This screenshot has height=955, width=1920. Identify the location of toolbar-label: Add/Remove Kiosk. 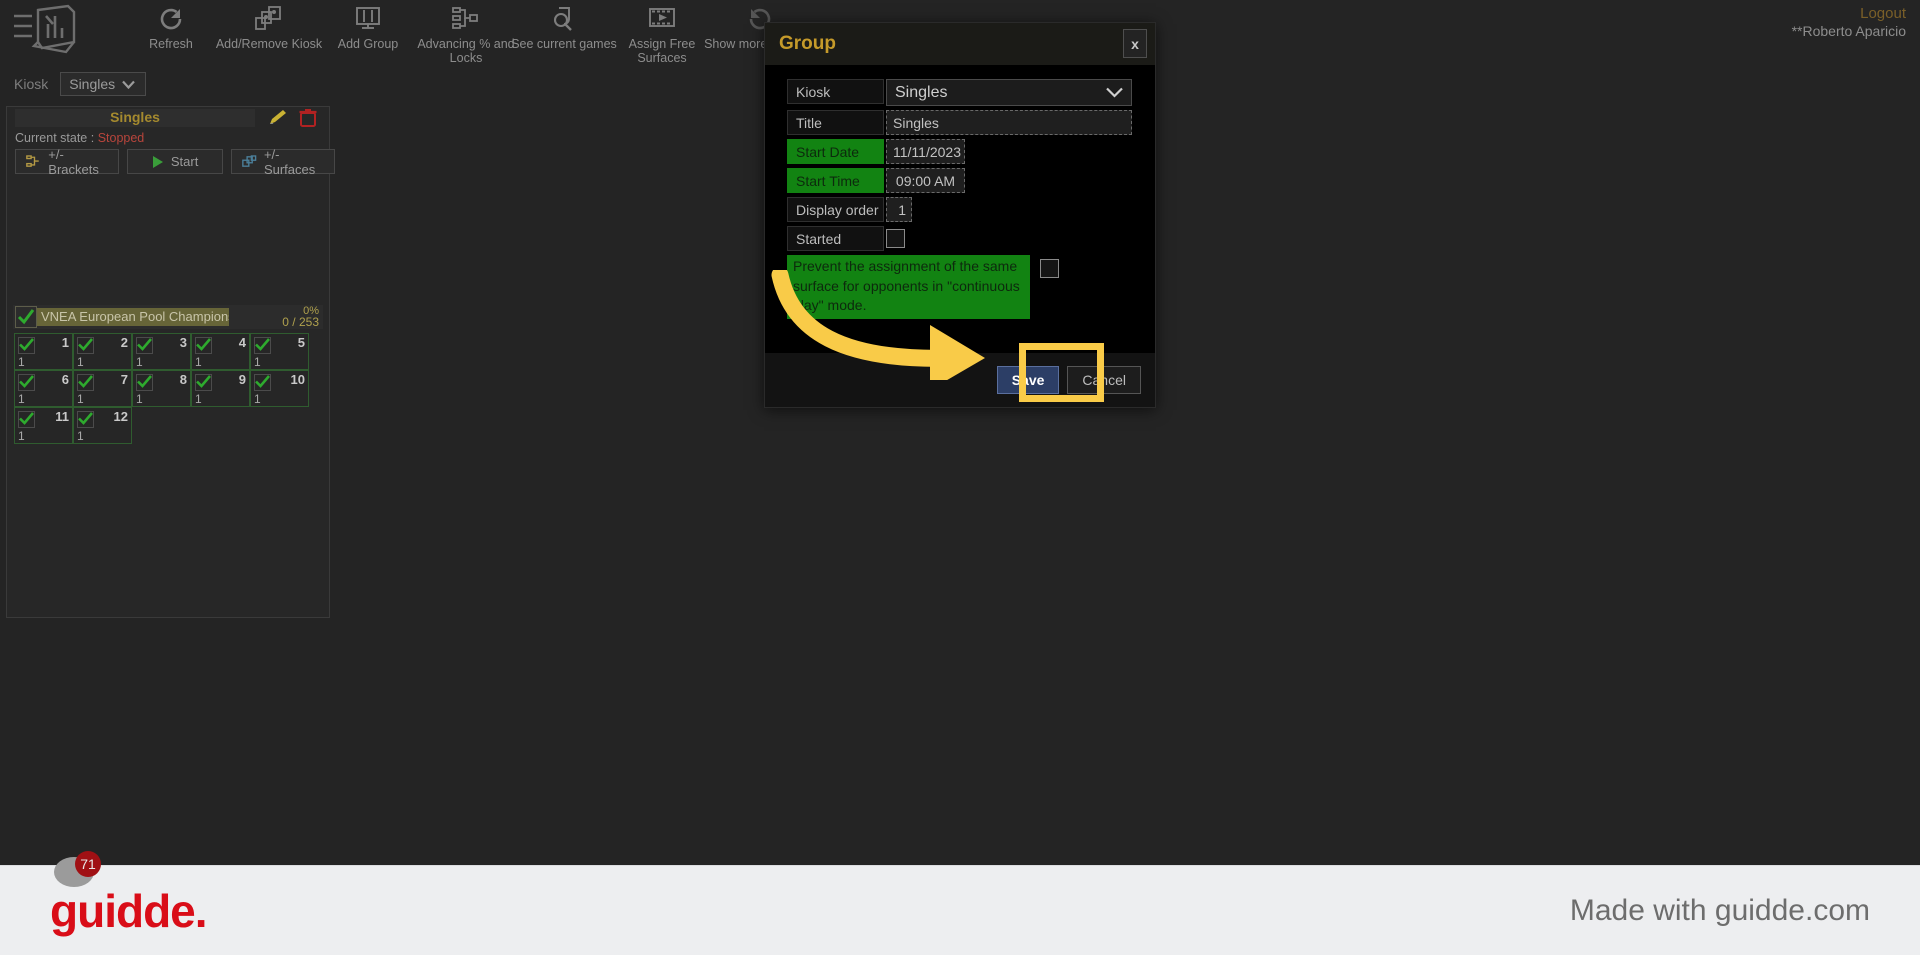
(269, 44).